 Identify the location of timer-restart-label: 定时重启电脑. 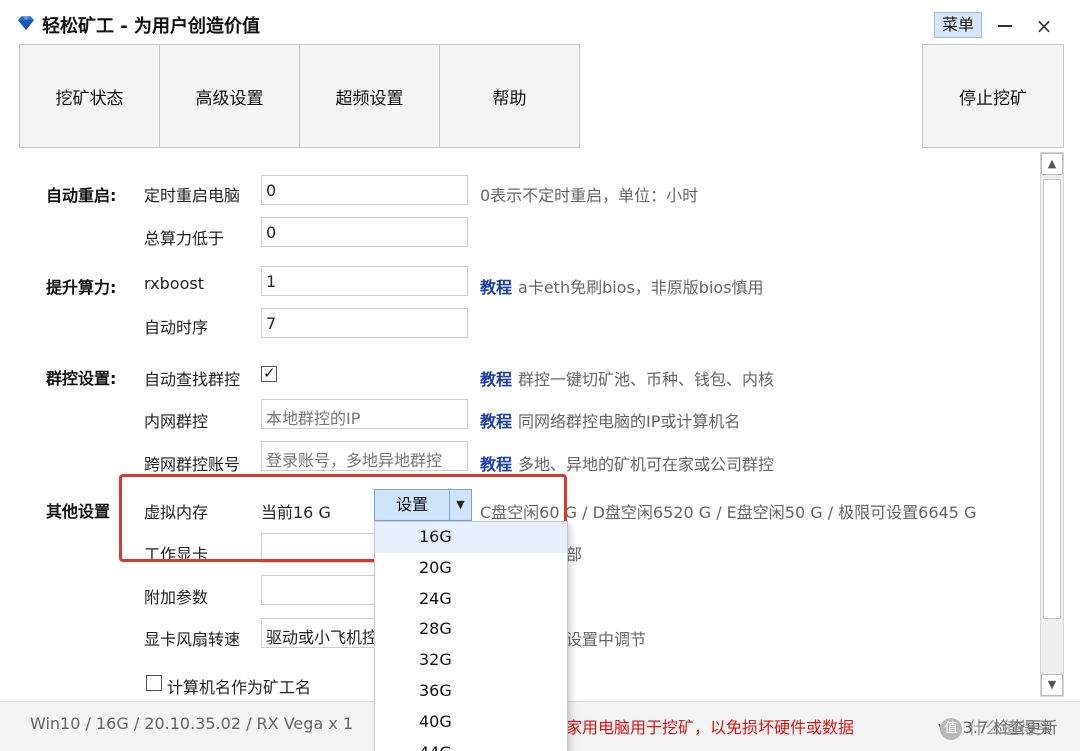
(192, 195).